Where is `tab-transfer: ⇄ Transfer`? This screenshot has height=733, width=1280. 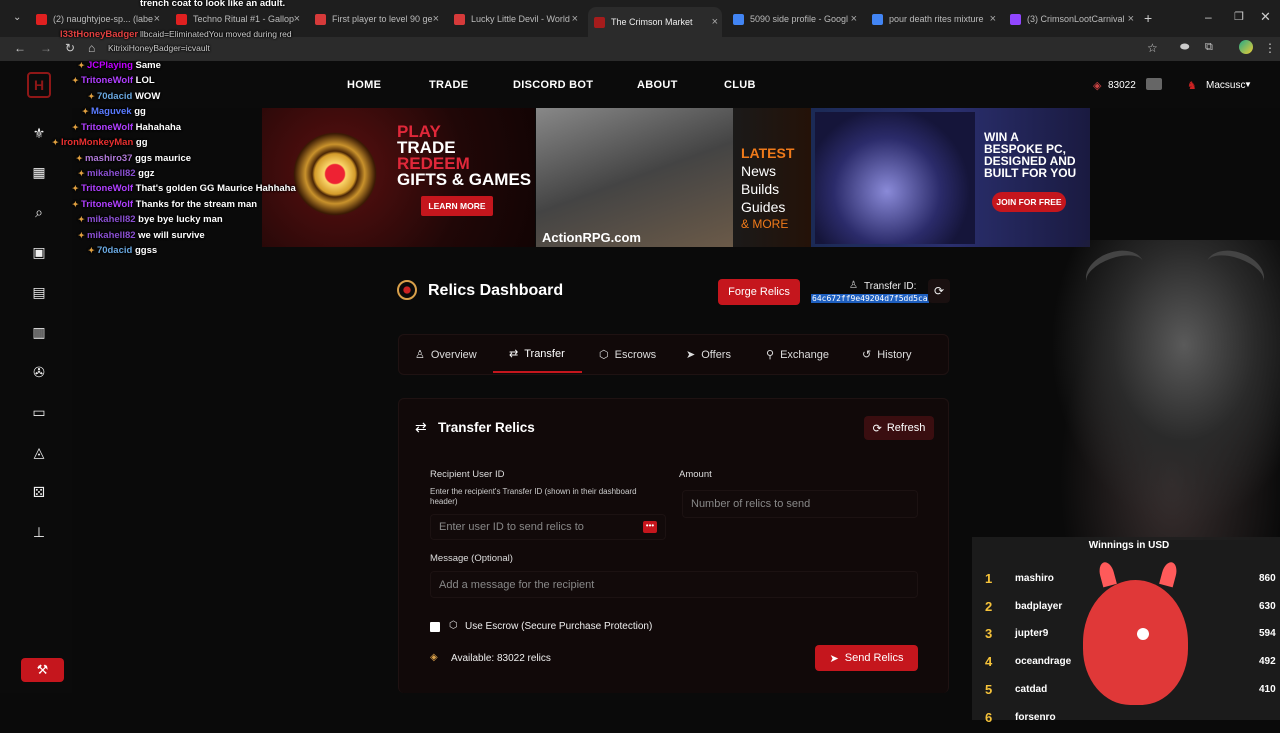
tab-transfer: ⇄ Transfer is located at coordinates (537, 354).